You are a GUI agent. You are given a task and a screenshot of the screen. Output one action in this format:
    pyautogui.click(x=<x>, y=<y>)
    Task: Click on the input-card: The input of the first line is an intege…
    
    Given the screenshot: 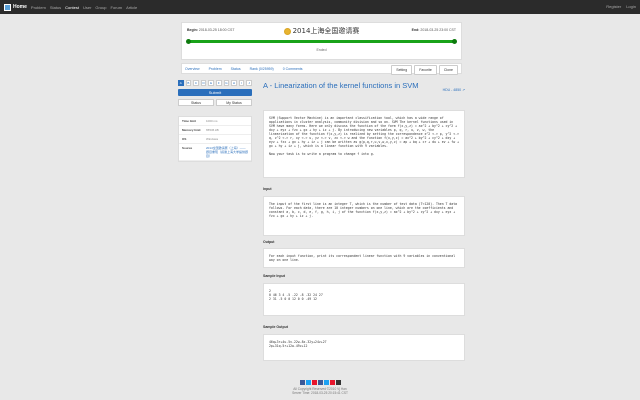 What is the action you would take?
    pyautogui.click(x=364, y=216)
    